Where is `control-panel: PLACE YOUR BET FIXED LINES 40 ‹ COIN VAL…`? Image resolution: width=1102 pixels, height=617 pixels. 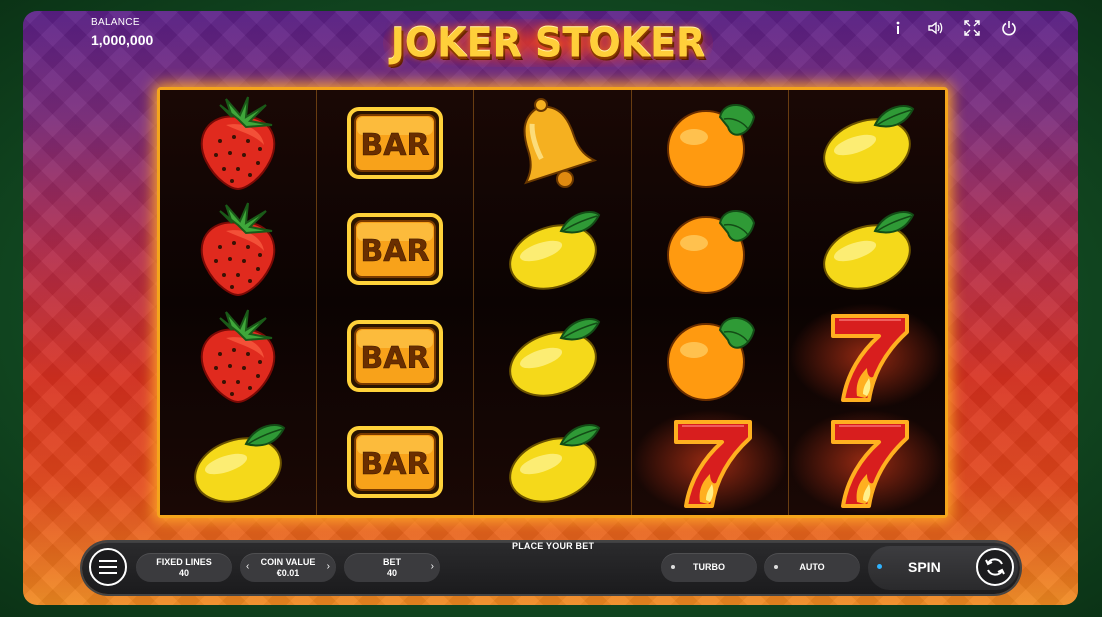
control-panel: PLACE YOUR BET FIXED LINES 40 ‹ COIN VAL… is located at coordinates (551, 567).